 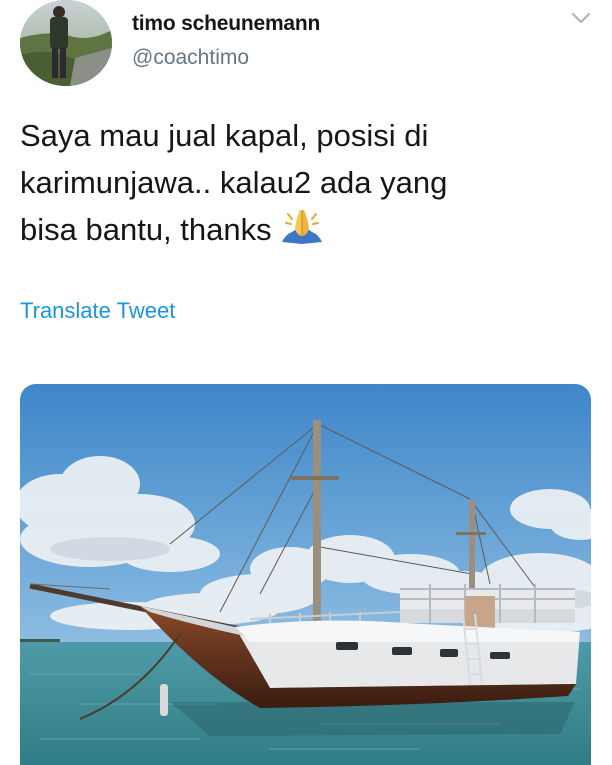 I want to click on avatar-photo, so click(x=66, y=43).